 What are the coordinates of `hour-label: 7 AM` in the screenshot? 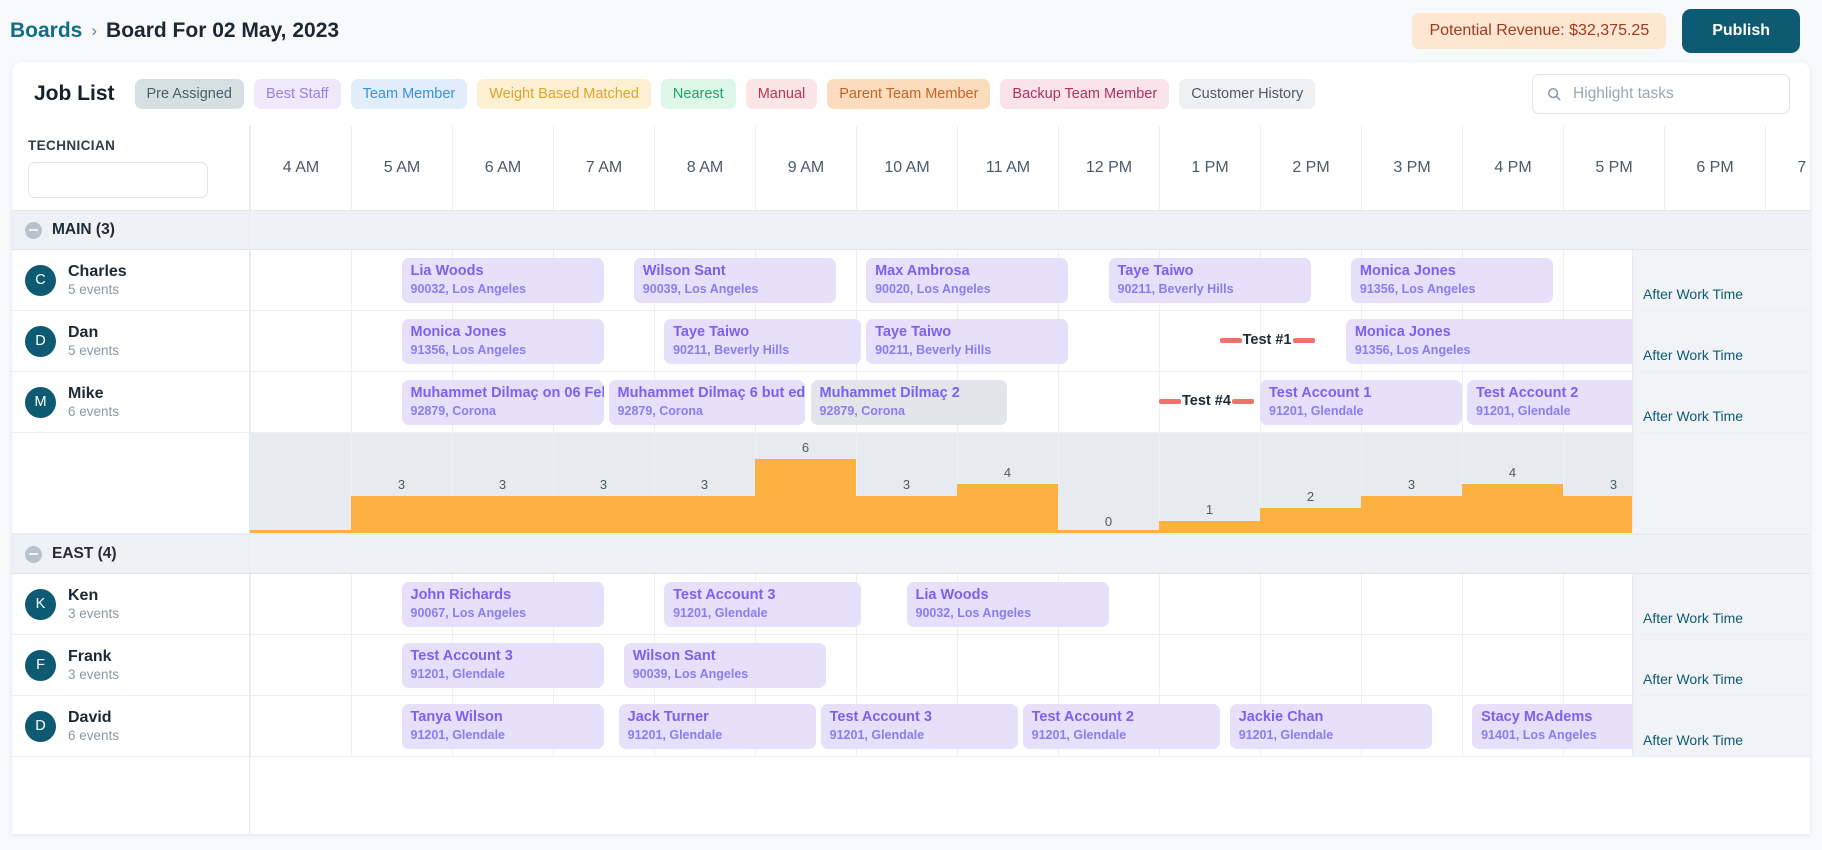 It's located at (604, 167).